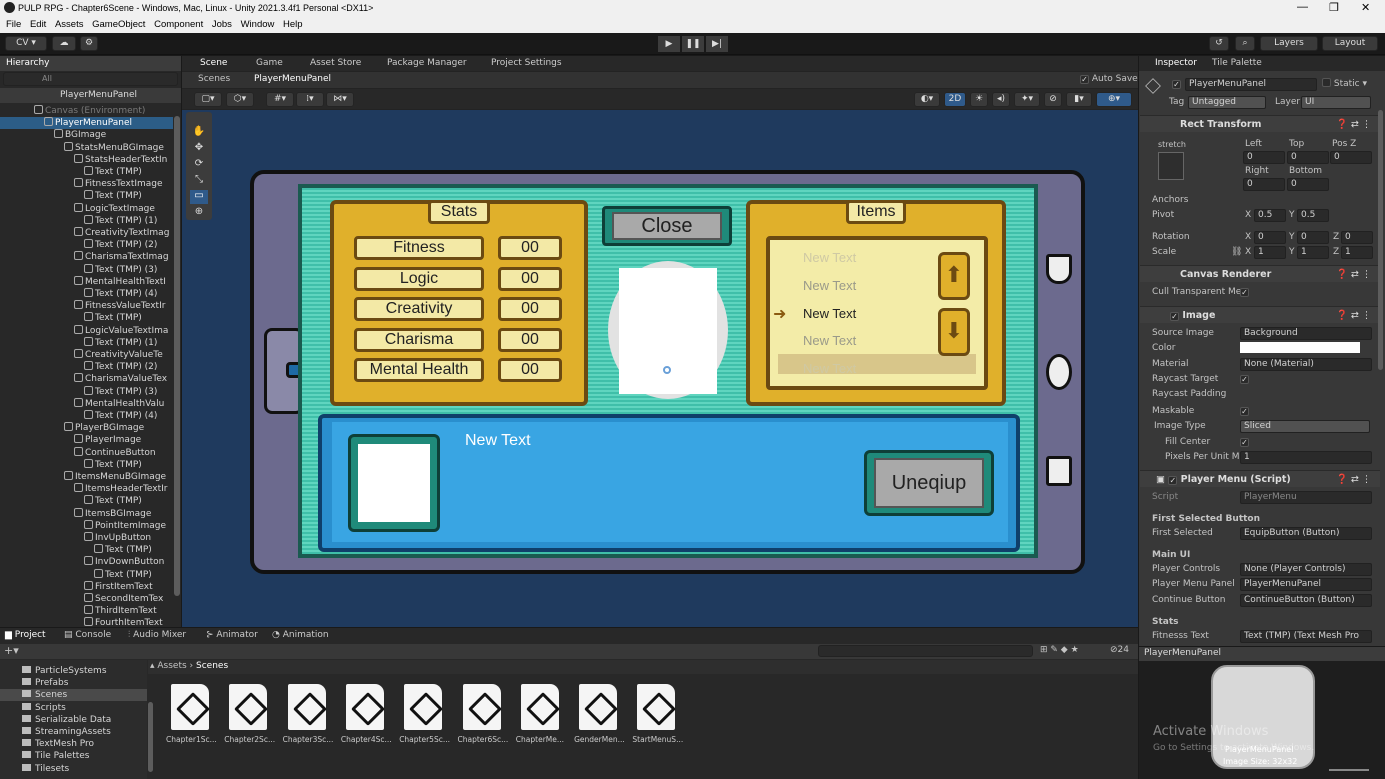 Image resolution: width=1385 pixels, height=779 pixels. What do you see at coordinates (64, 43) in the screenshot?
I see `cloud-icon: ☁` at bounding box center [64, 43].